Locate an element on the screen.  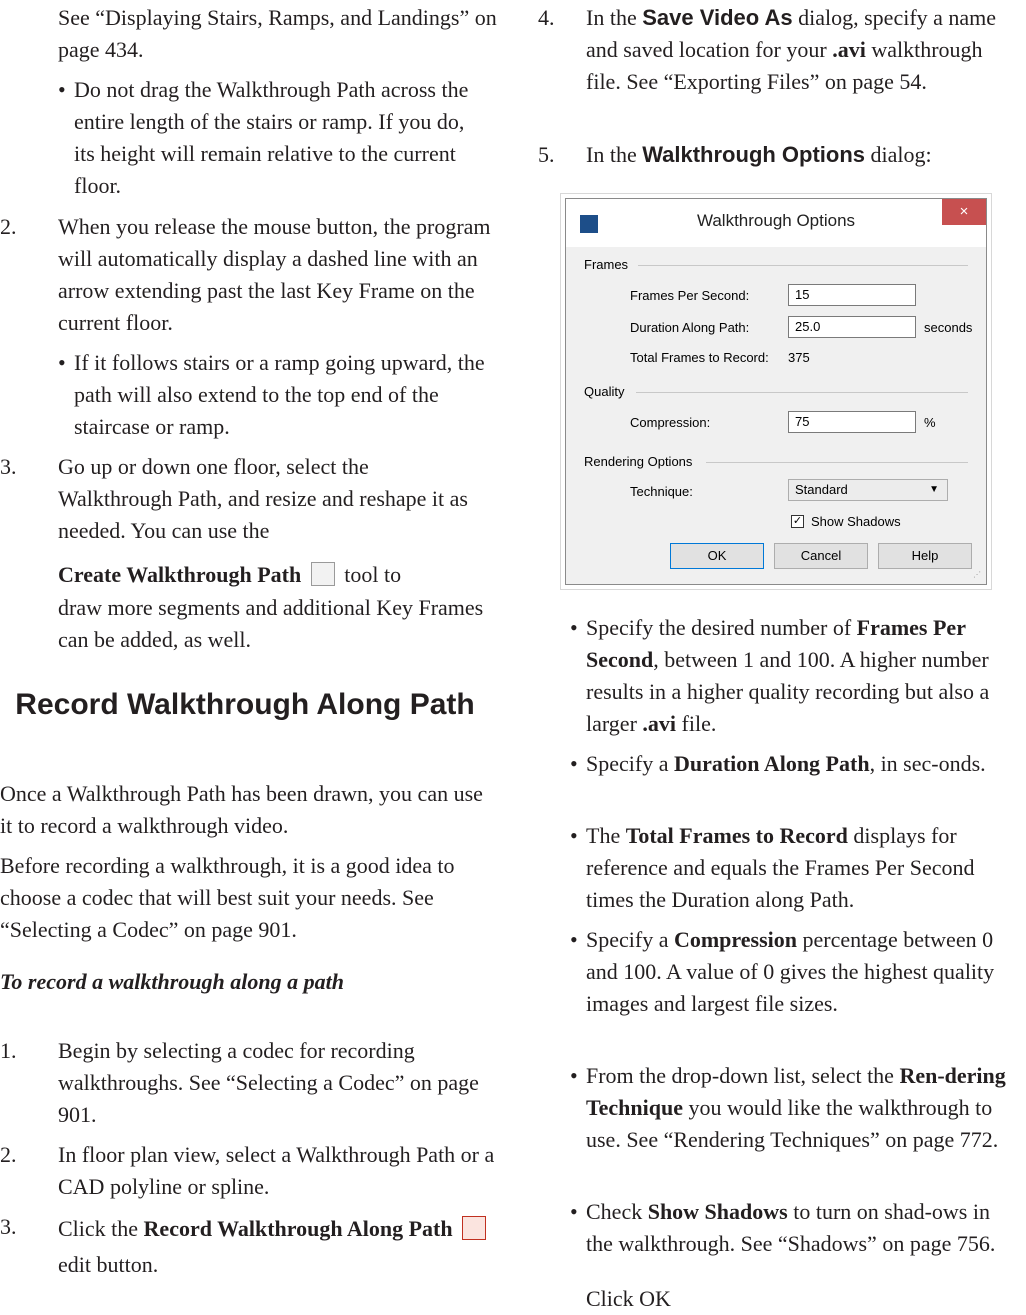
duration-input: 25.0 is located at coordinates (852, 327).